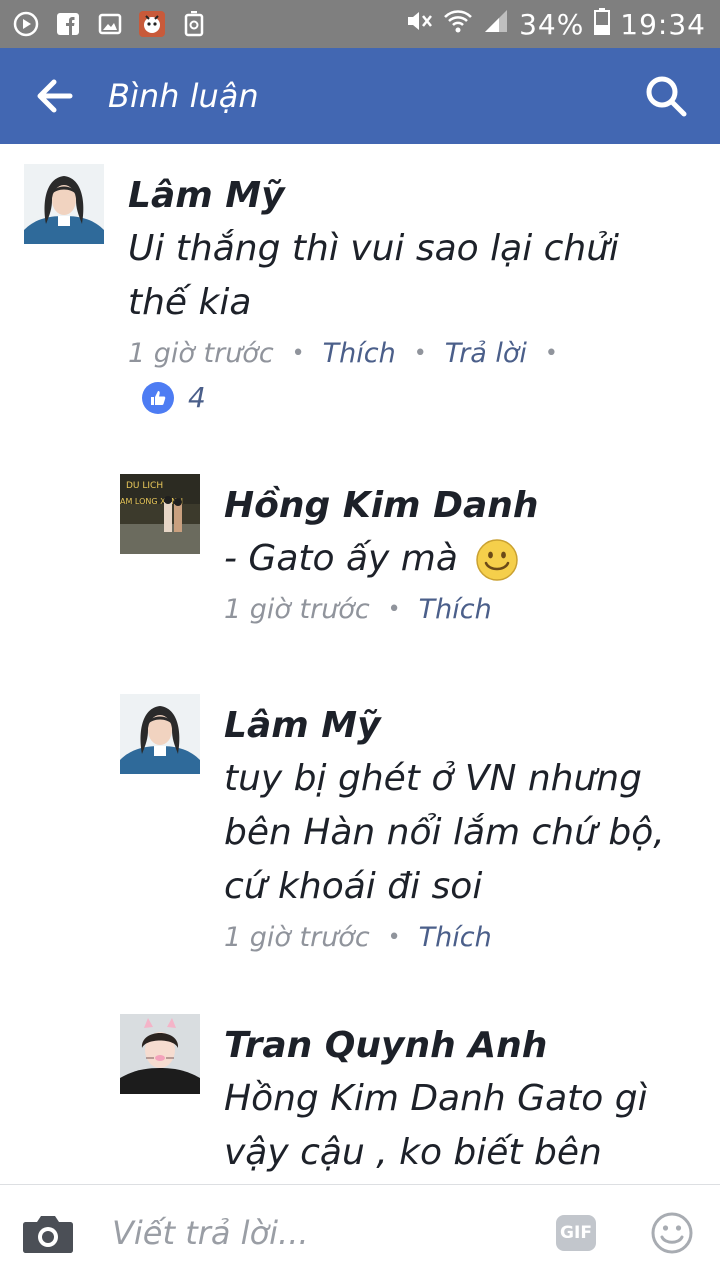 The image size is (720, 1281). I want to click on back-arrow-icon, so click(55, 96).